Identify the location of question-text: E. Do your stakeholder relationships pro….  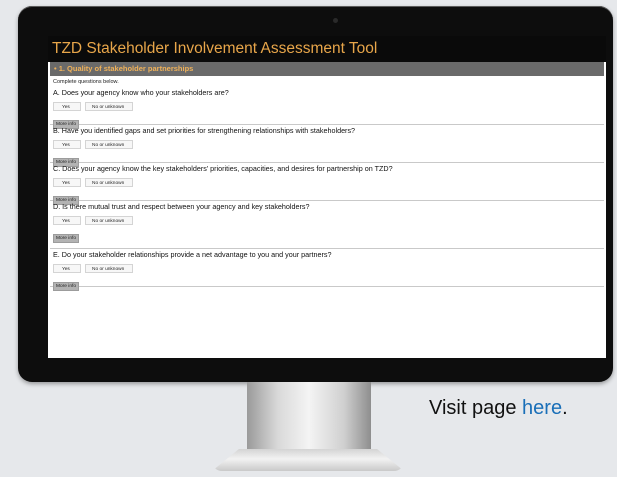
(192, 254).